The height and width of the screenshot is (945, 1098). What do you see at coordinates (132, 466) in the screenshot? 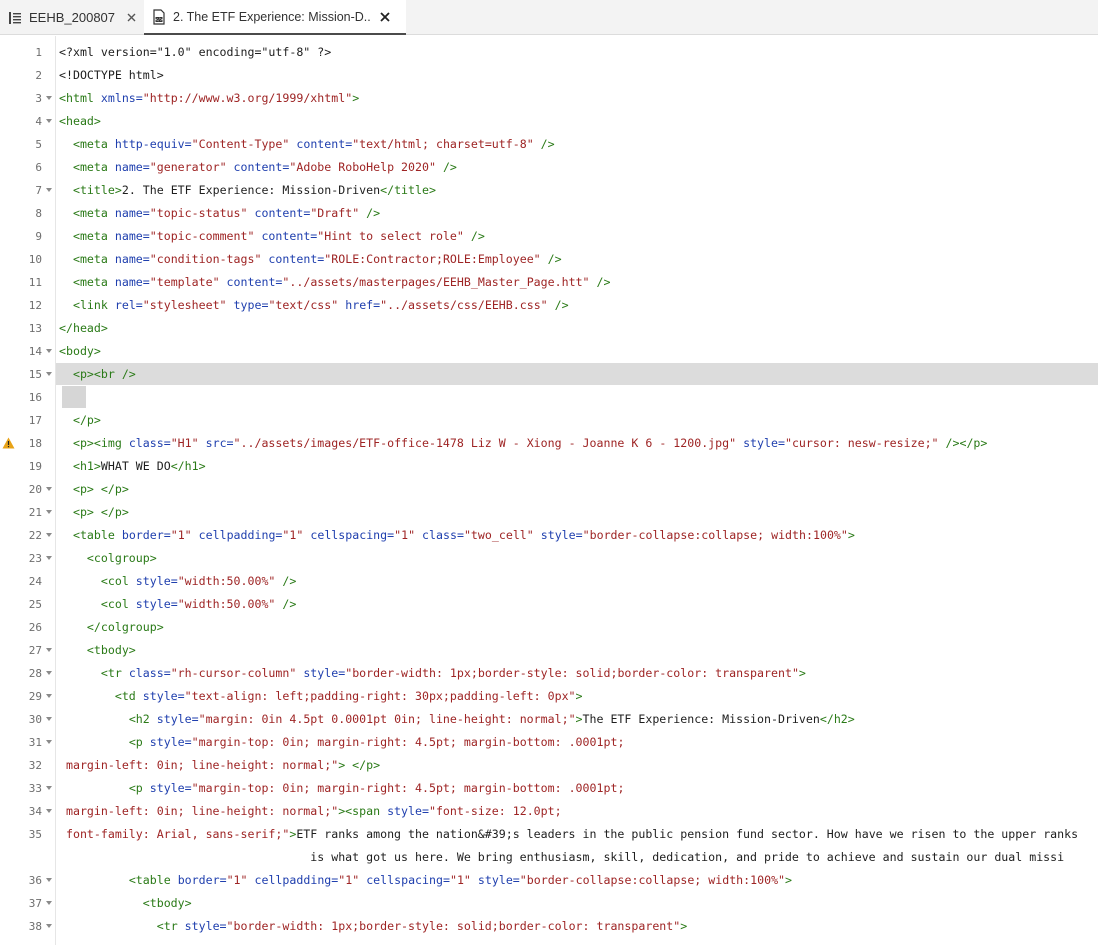
I see `code-line: <h1>WHAT WE DO</h1>` at bounding box center [132, 466].